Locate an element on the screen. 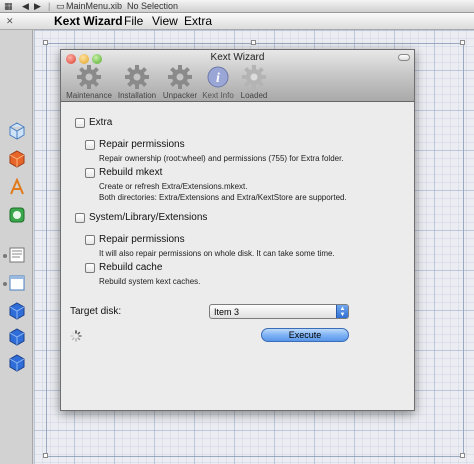 Image resolution: width=474 pixels, height=464 pixels. sle-checkbox is located at coordinates (80, 218).